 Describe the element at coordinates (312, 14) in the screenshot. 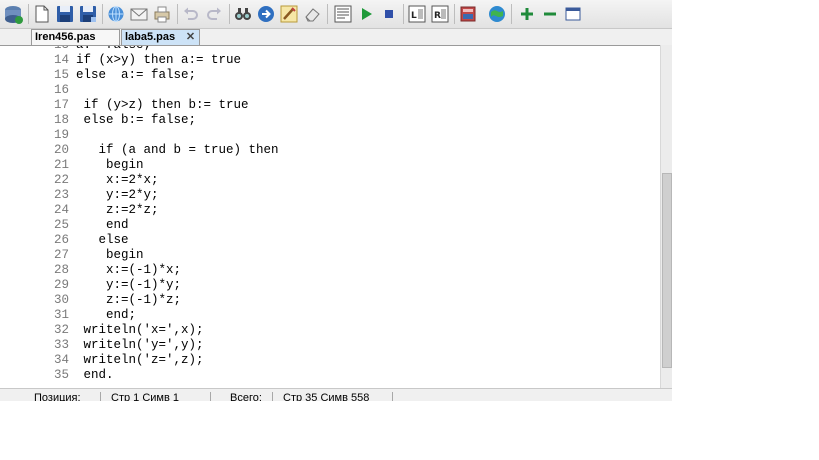

I see `eraser-icon` at that location.